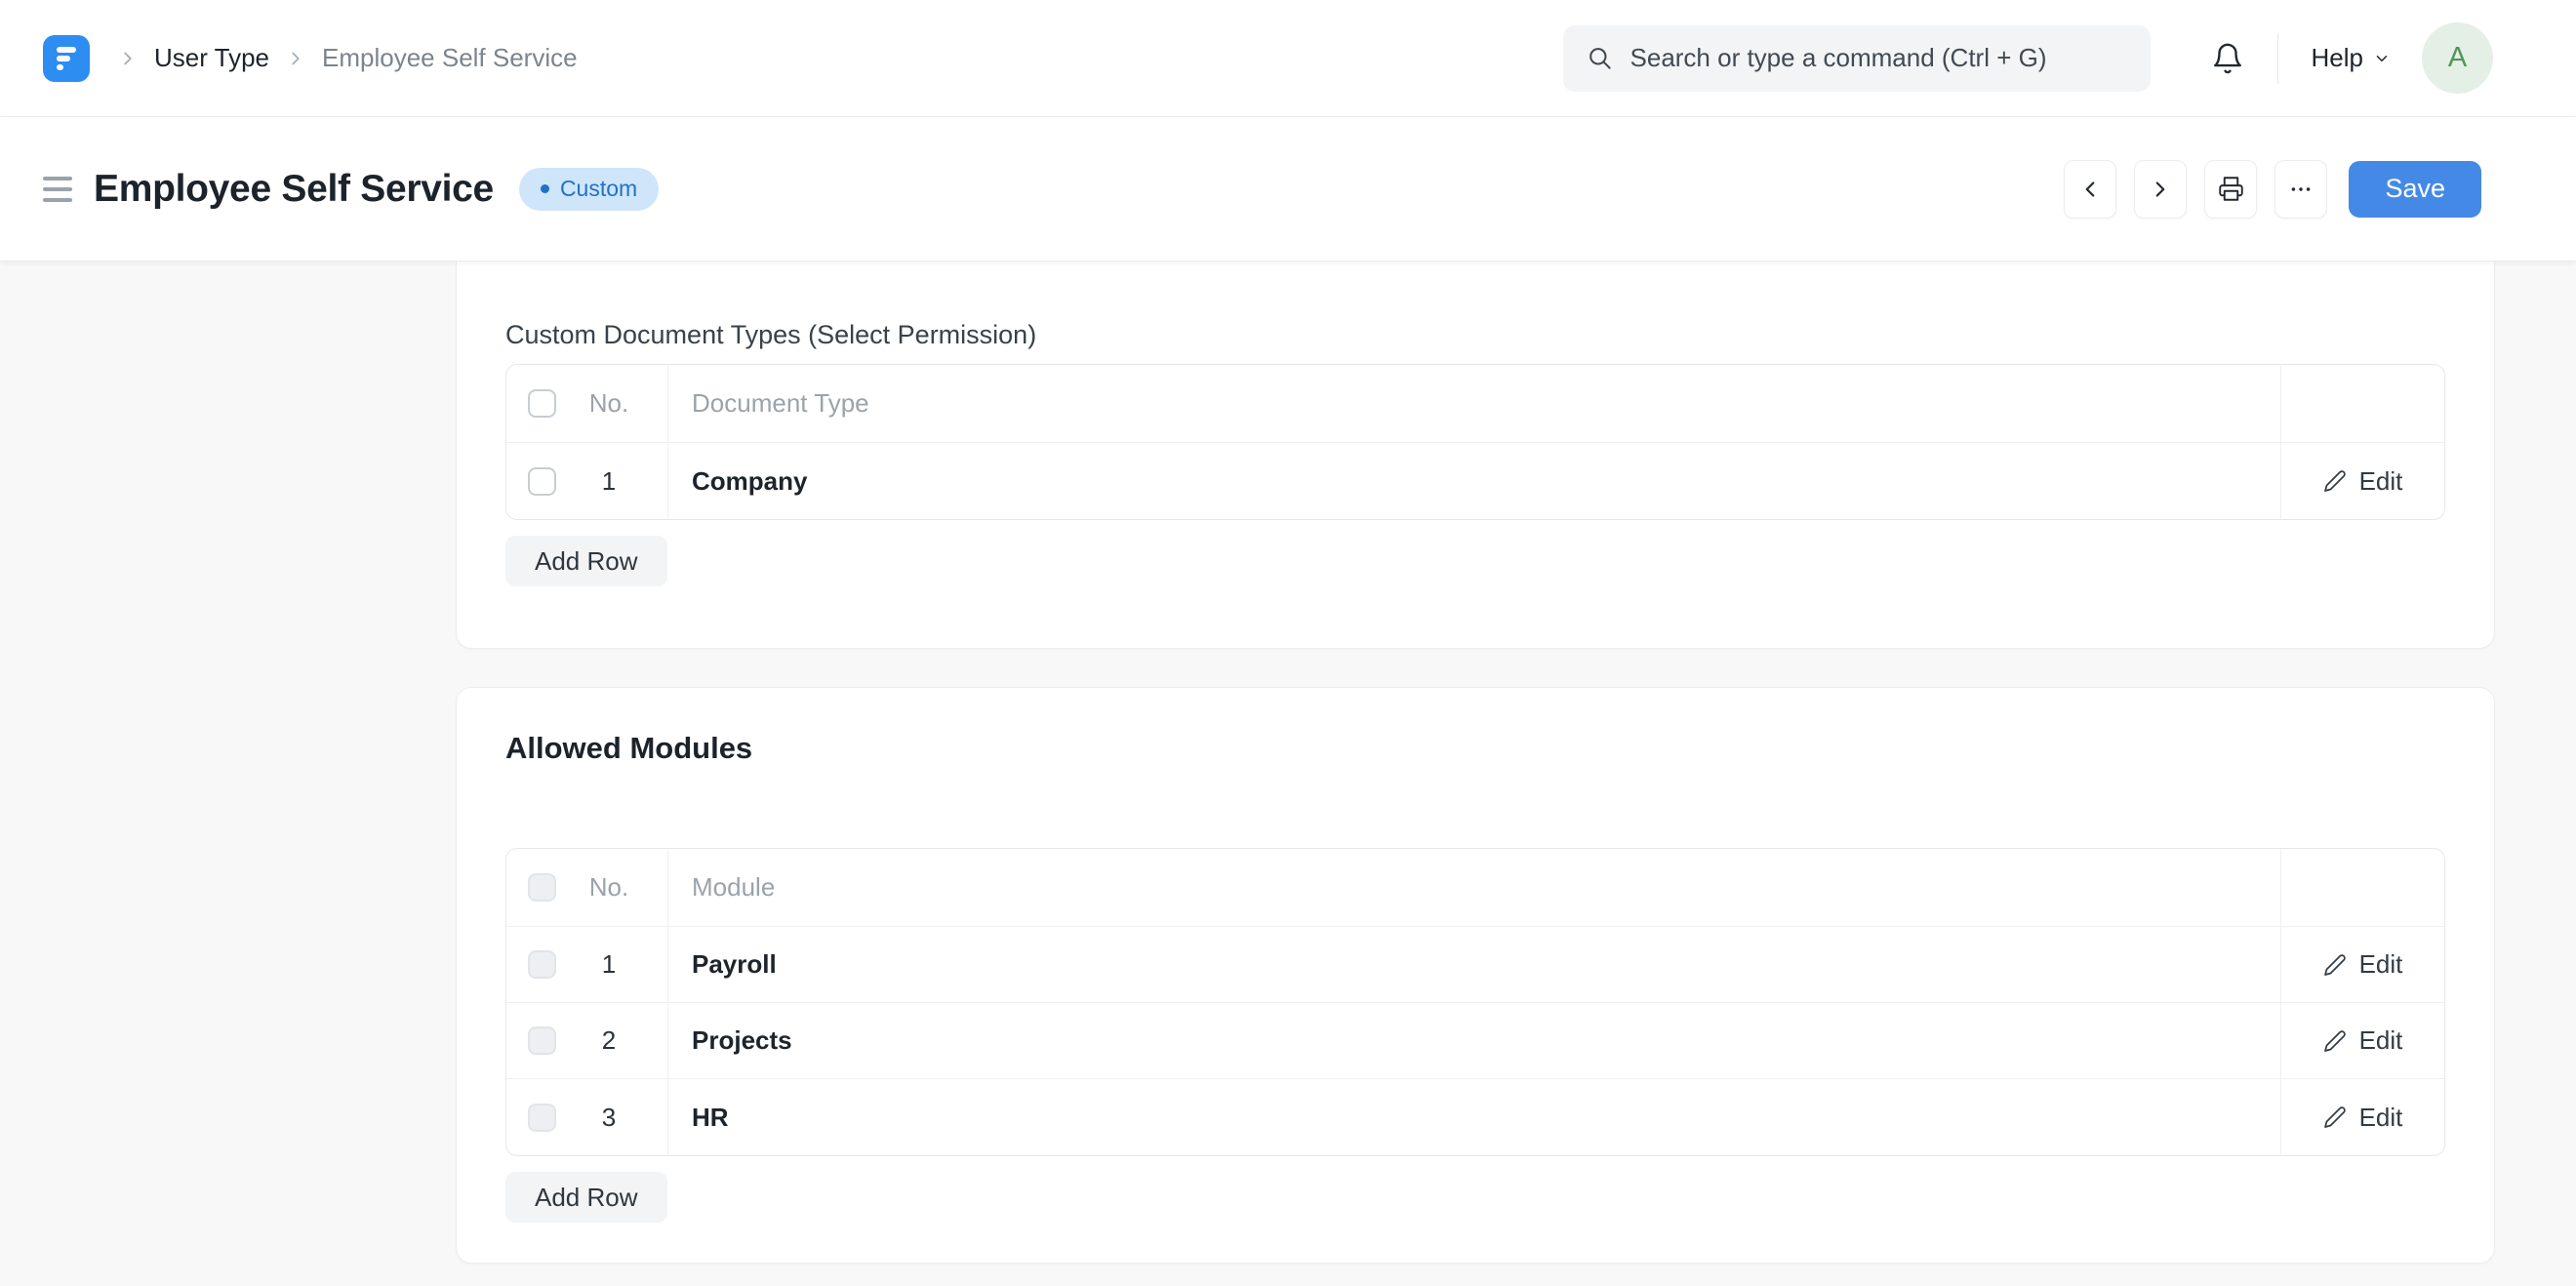 The image size is (2576, 1286). What do you see at coordinates (2090, 189) in the screenshot?
I see `prev-document-button` at bounding box center [2090, 189].